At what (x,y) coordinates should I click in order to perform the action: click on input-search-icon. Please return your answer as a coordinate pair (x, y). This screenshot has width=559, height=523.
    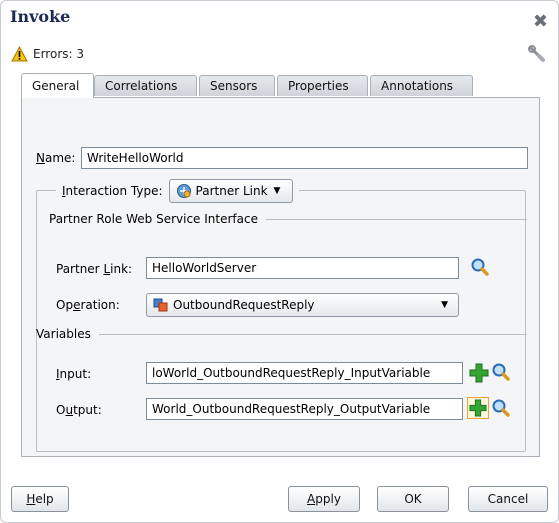
    Looking at the image, I should click on (501, 373).